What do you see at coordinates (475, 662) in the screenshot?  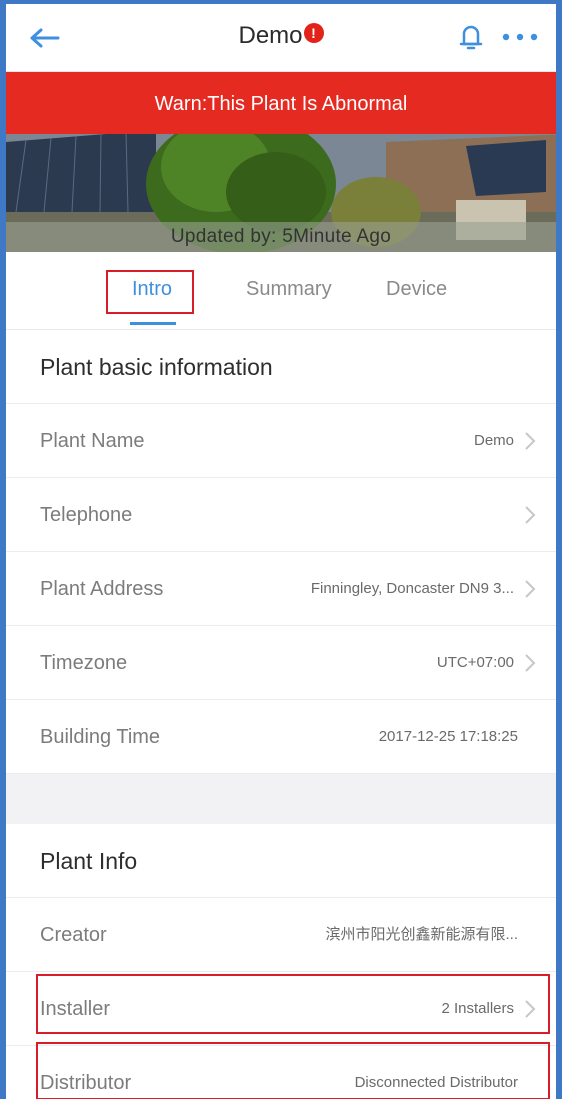 I see `row-value: UTC+07:00` at bounding box center [475, 662].